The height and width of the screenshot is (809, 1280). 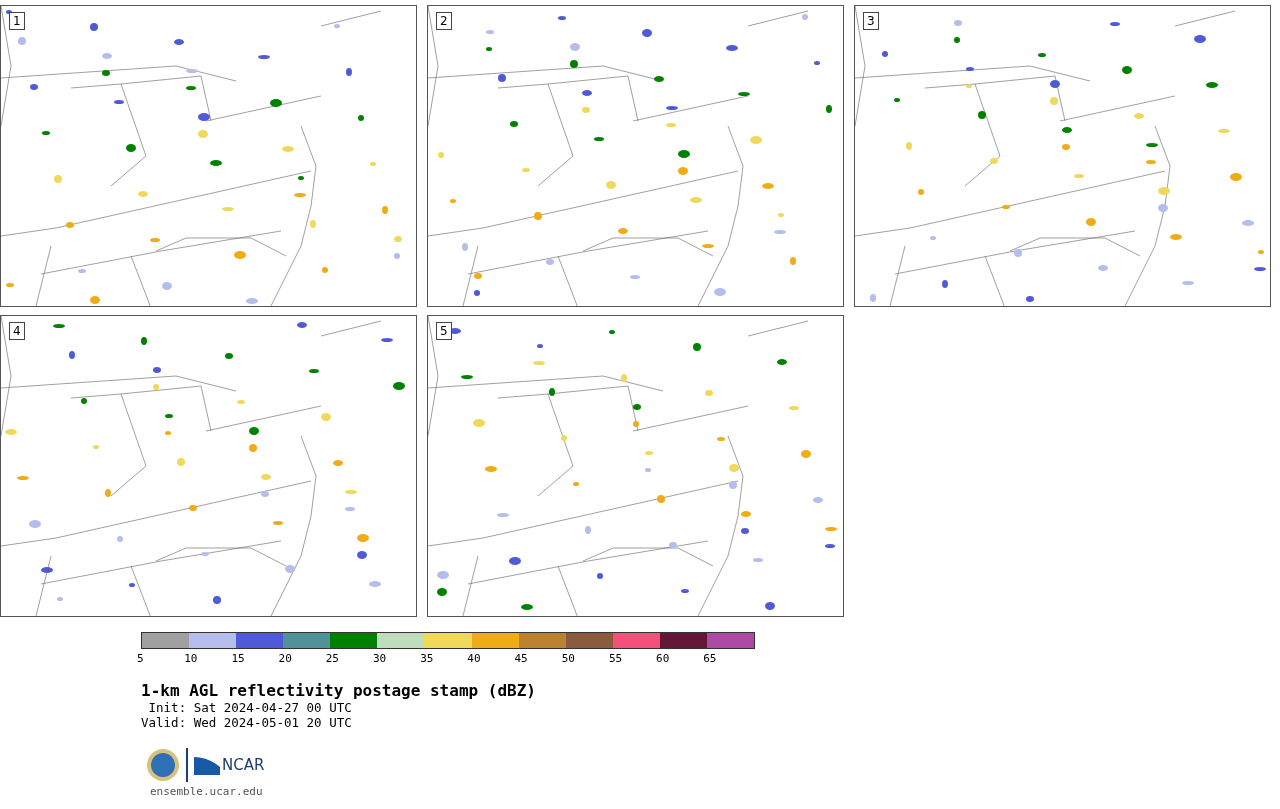 I want to click on panel-number: 5, so click(x=444, y=331).